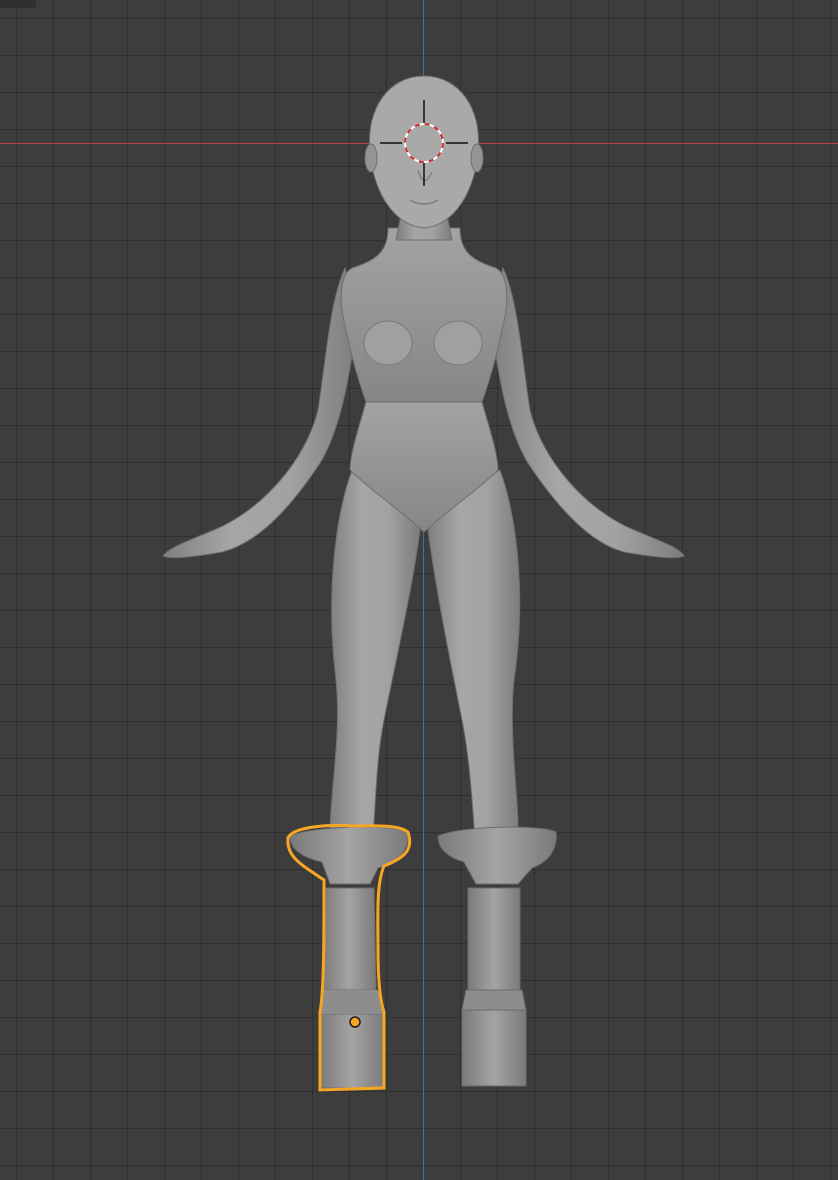 This screenshot has height=1180, width=838. I want to click on left-breast, so click(388, 343).